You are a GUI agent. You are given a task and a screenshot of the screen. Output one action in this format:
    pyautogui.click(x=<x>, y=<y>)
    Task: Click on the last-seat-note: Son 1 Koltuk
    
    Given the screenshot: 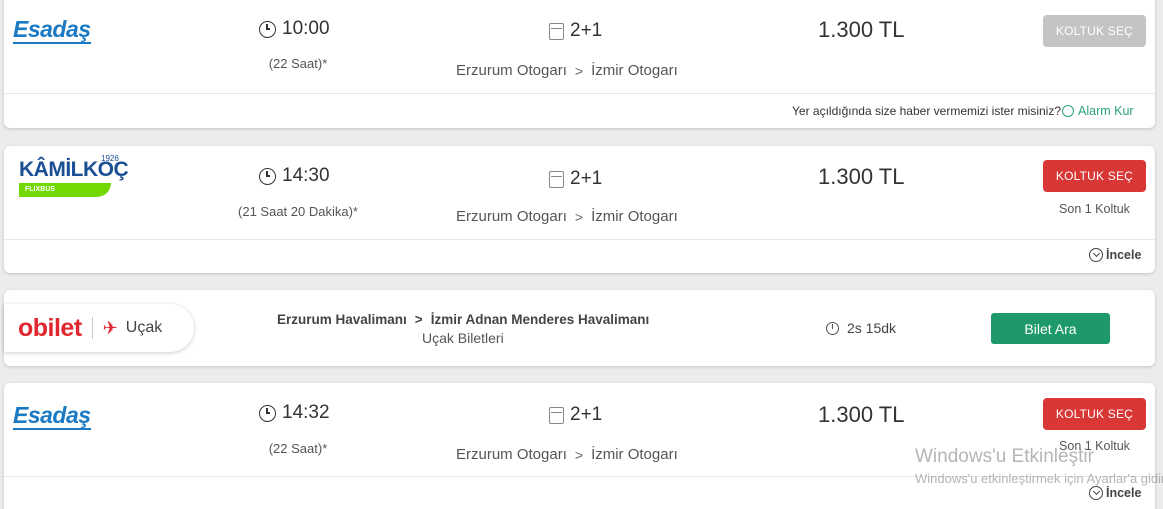 What is the action you would take?
    pyautogui.click(x=1094, y=209)
    